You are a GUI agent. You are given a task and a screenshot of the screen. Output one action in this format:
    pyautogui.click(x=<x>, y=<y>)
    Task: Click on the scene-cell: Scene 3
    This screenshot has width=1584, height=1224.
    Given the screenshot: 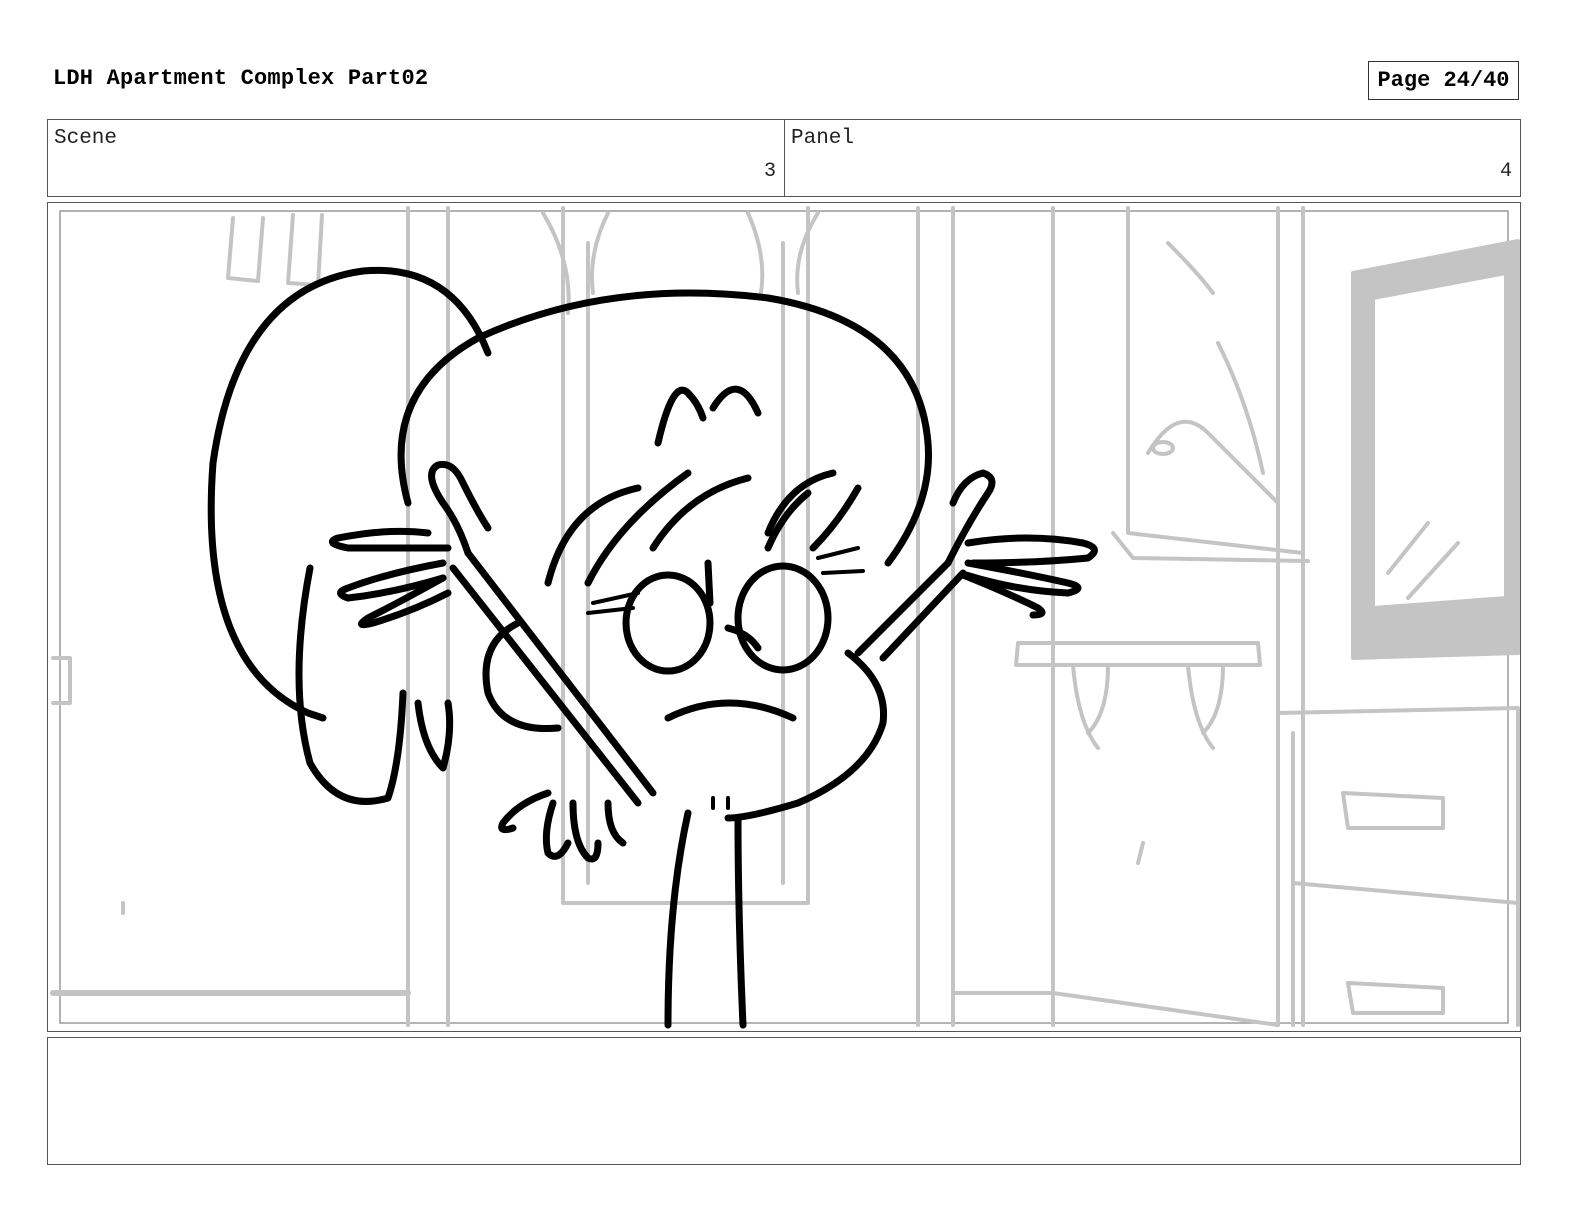 What is the action you would take?
    pyautogui.click(x=416, y=158)
    